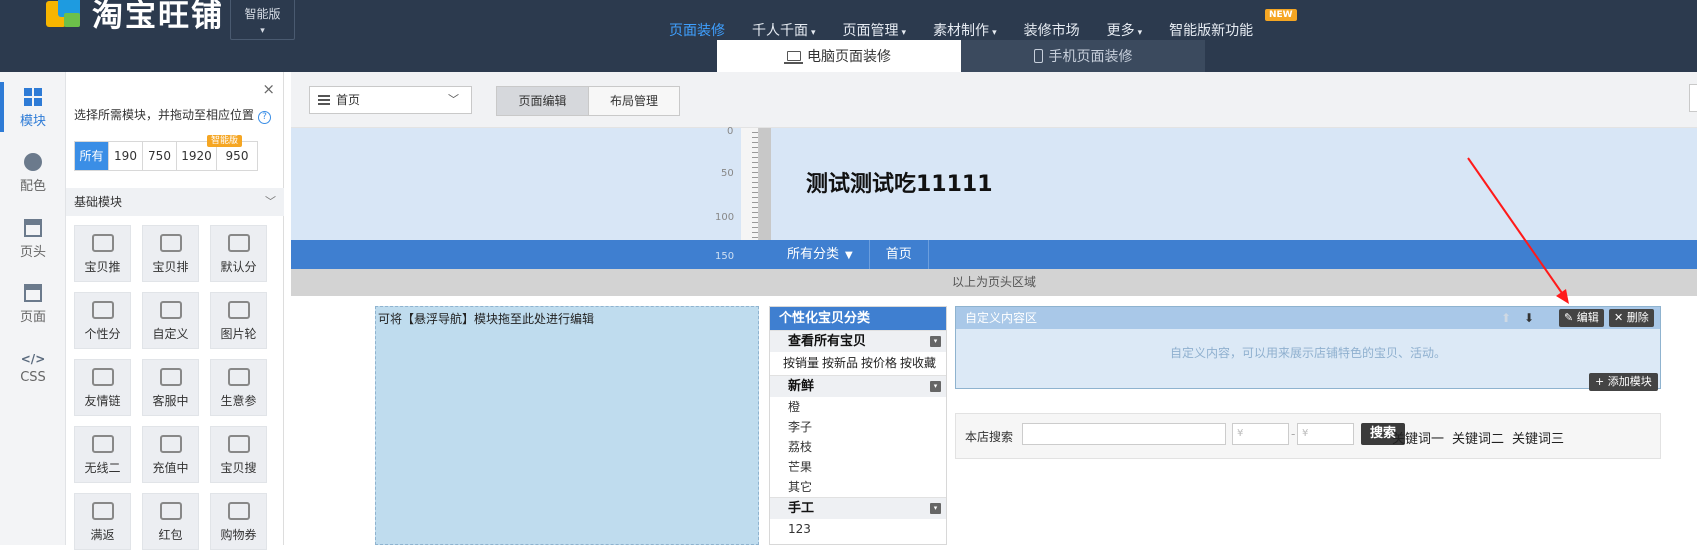  What do you see at coordinates (238, 253) in the screenshot?
I see `module-tile: 默认分` at bounding box center [238, 253].